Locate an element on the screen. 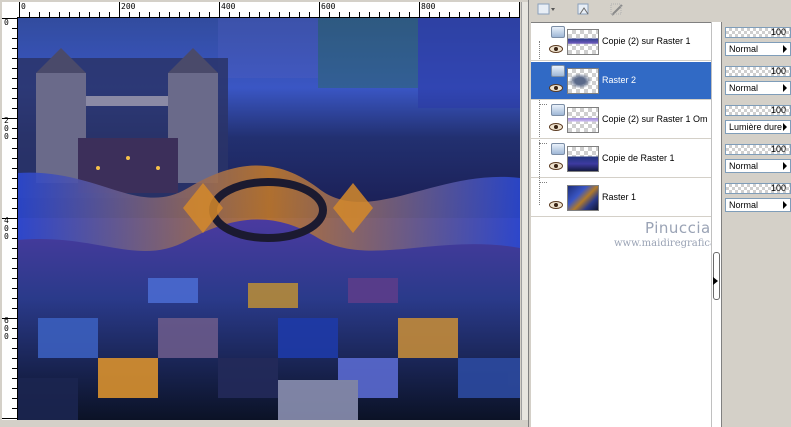 The image size is (791, 427). layers-empty-area is located at coordinates (621, 322).